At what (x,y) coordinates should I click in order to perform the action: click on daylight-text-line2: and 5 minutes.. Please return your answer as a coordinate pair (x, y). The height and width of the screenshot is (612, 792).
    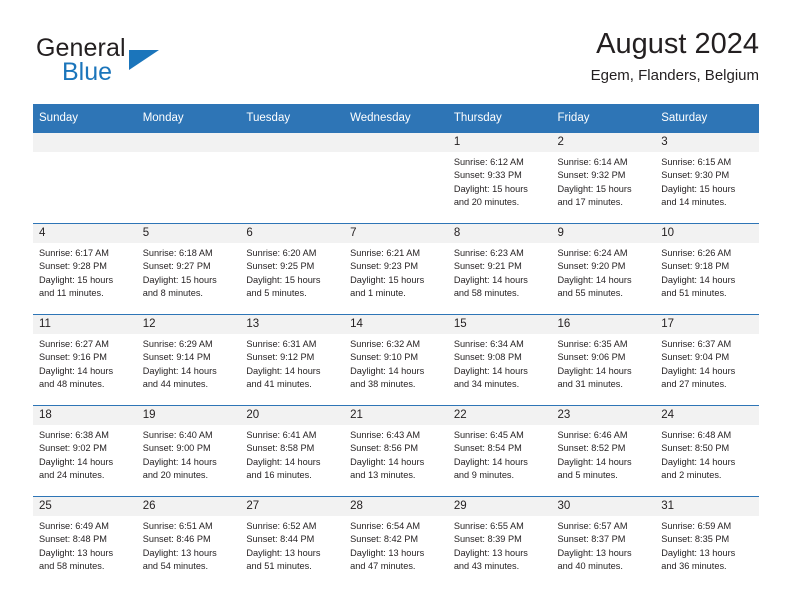
    Looking at the image, I should click on (276, 293).